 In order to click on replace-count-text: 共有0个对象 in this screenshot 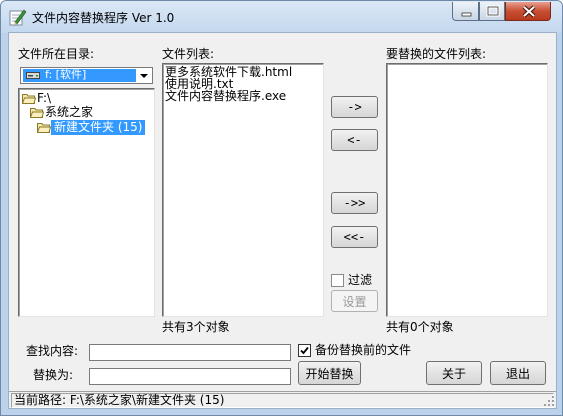, I will do `click(420, 327)`.